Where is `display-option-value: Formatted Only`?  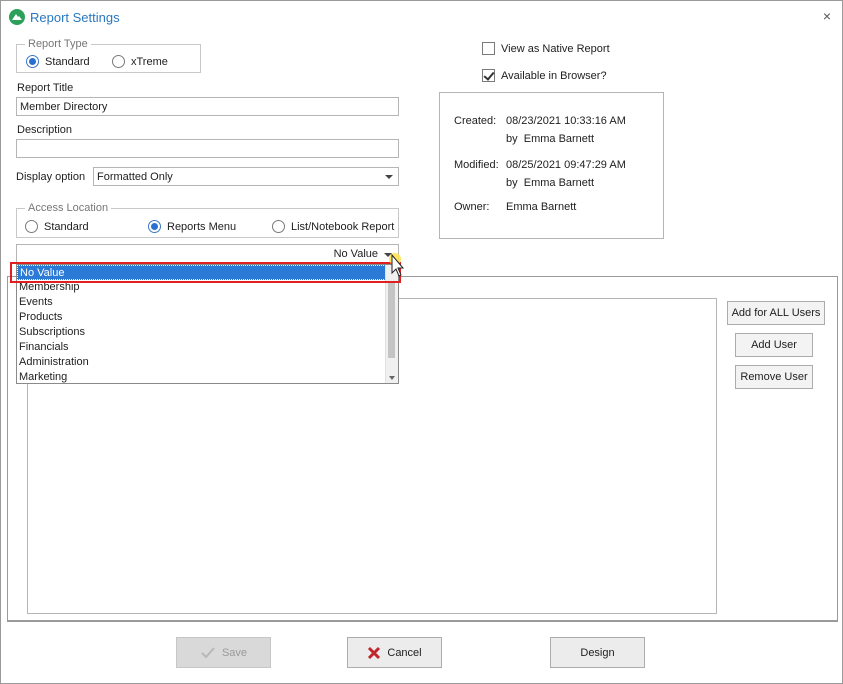 display-option-value: Formatted Only is located at coordinates (135, 177).